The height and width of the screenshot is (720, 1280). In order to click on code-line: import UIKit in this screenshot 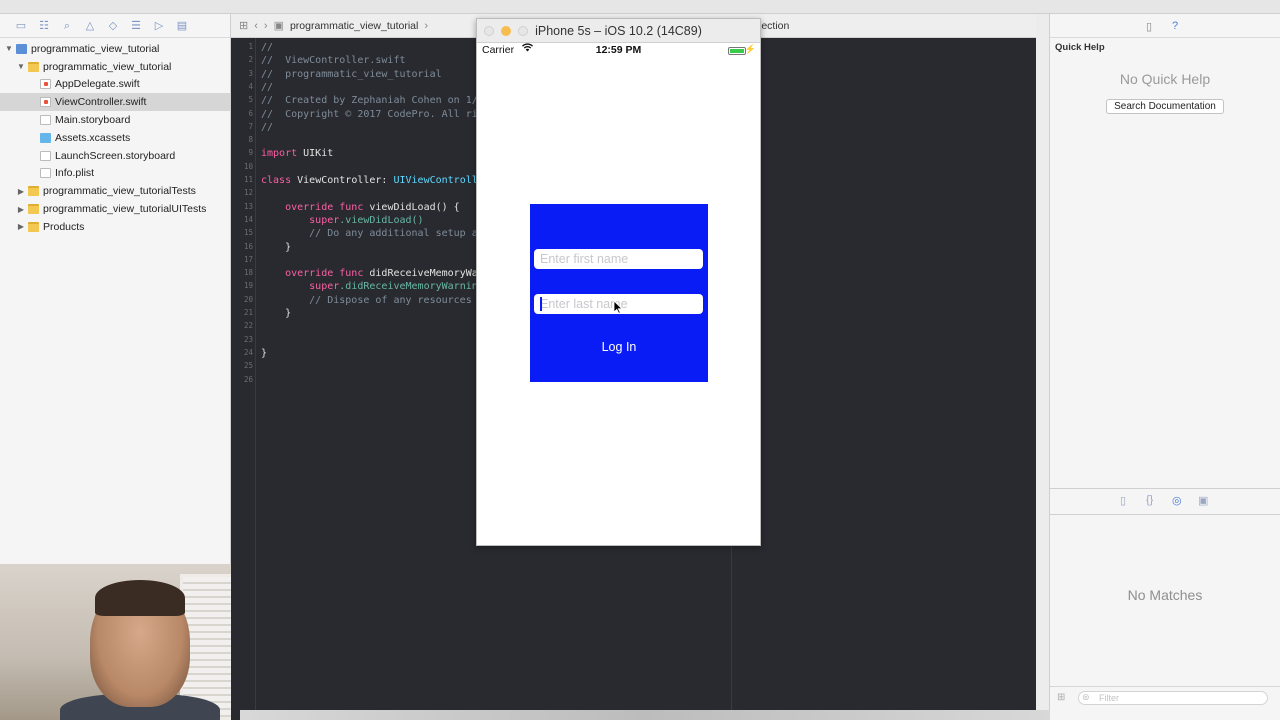, I will do `click(297, 153)`.